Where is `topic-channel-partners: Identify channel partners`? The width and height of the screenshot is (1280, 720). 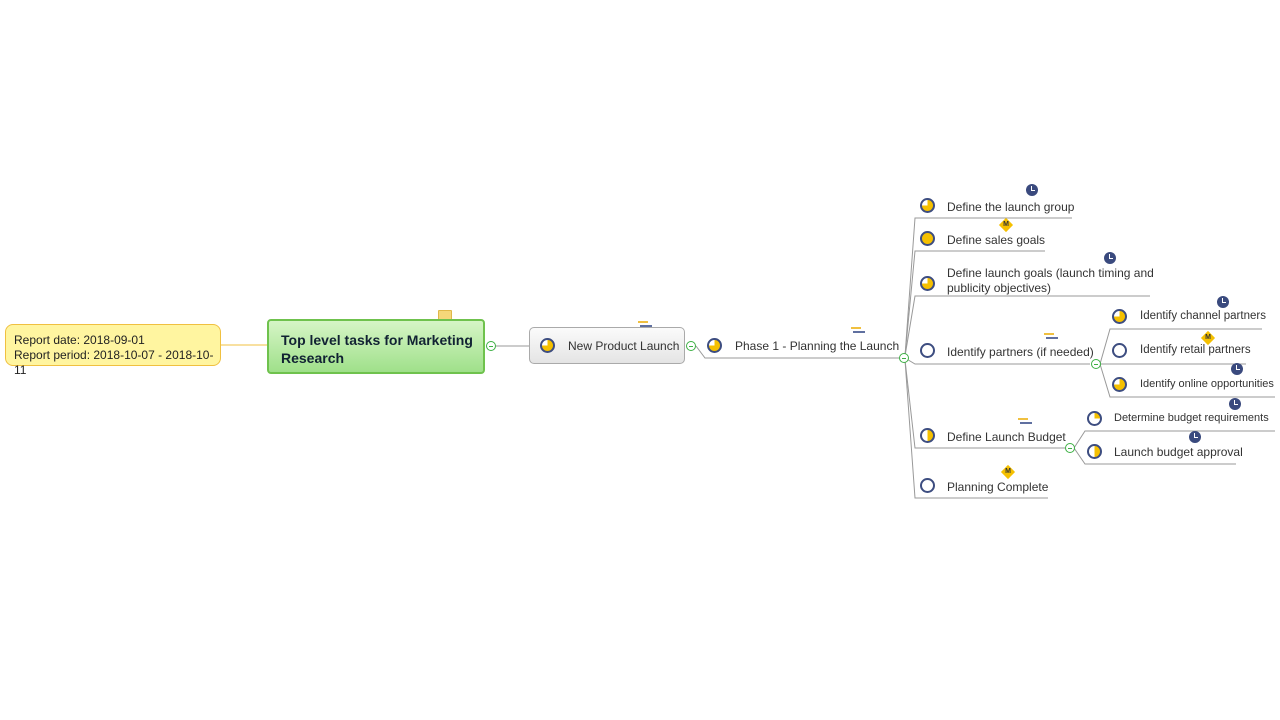
topic-channel-partners: Identify channel partners is located at coordinates (1203, 316).